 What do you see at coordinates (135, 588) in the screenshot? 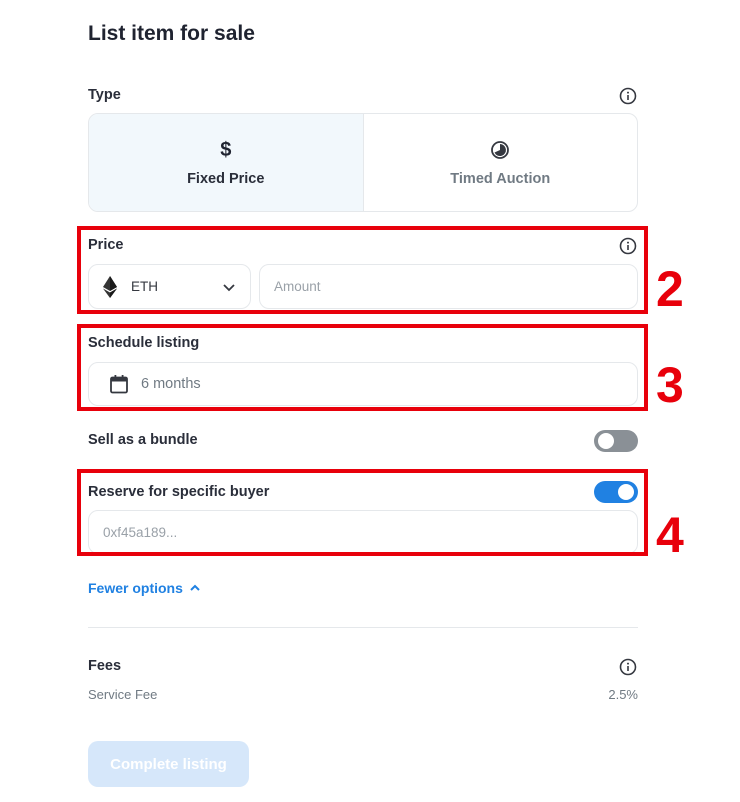
I see `fewer-options-label: Fewer options` at bounding box center [135, 588].